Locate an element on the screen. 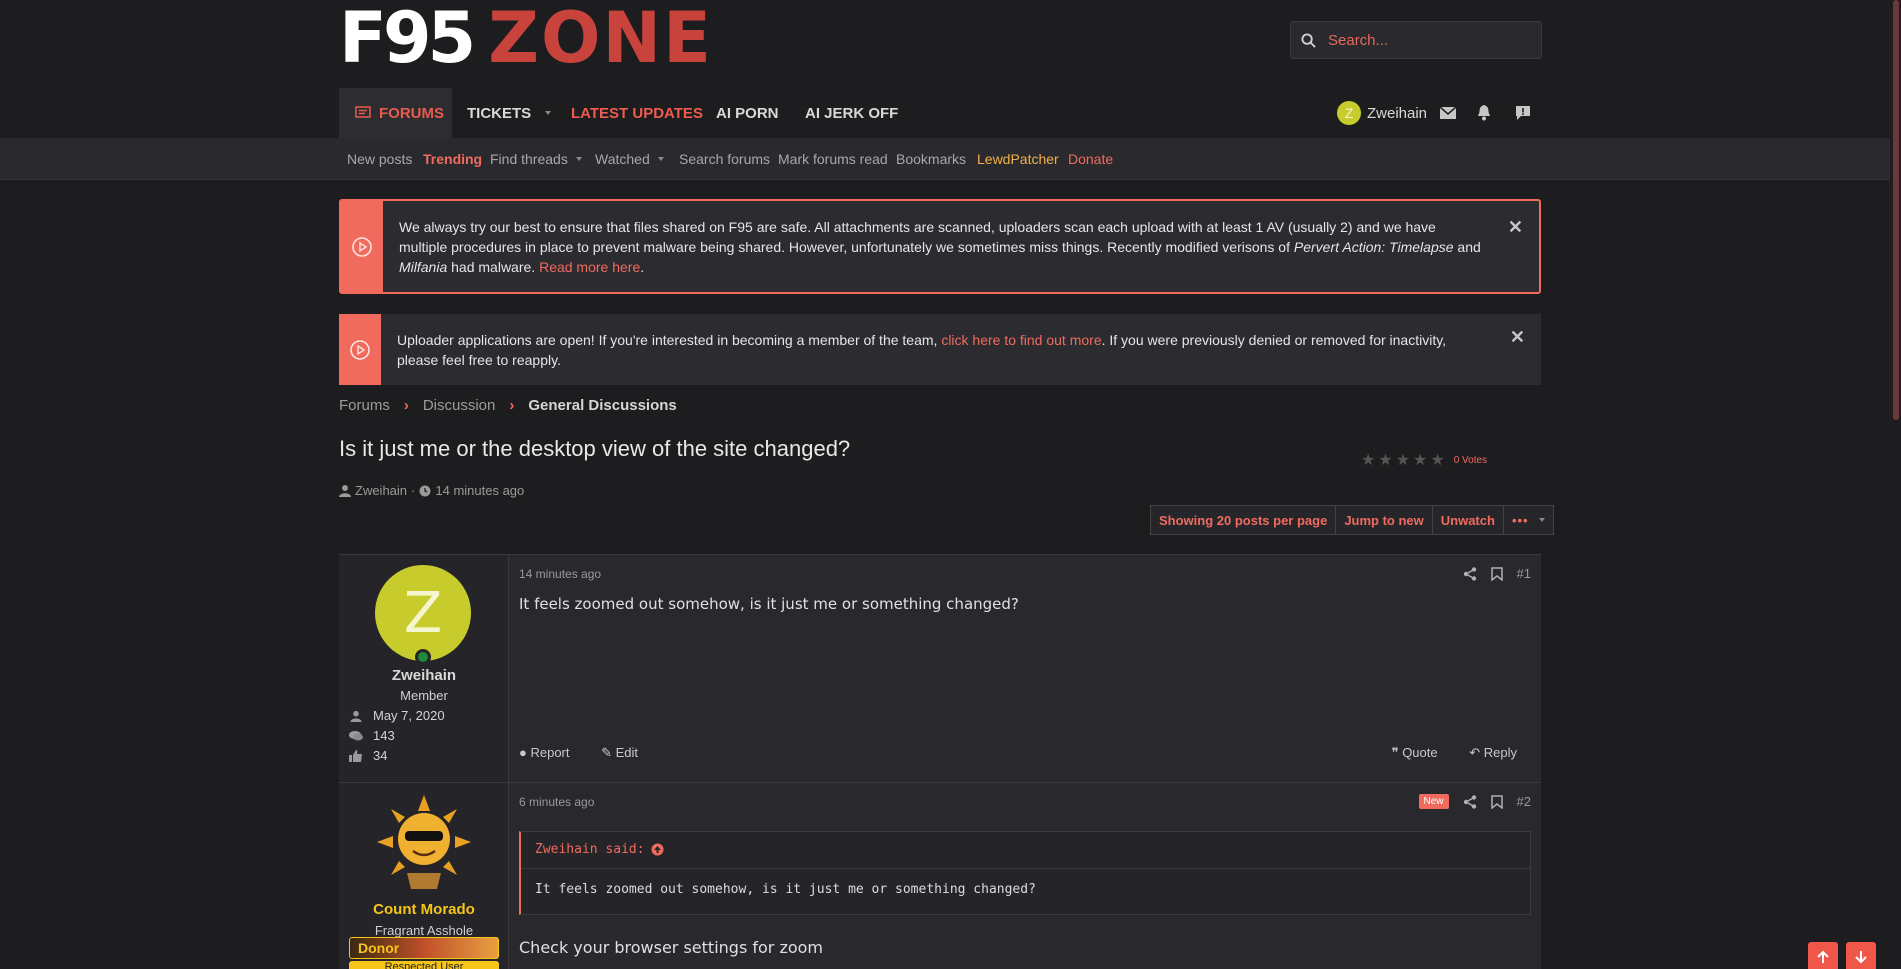 The image size is (1901, 969). quote-header: Zweihain said: is located at coordinates (599, 849).